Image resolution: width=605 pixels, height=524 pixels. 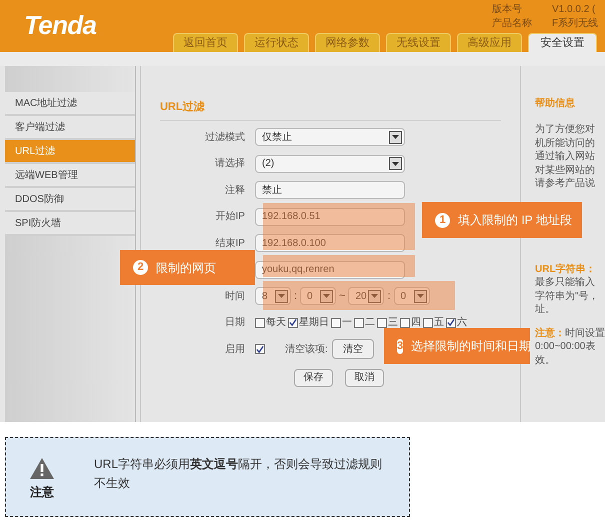 What do you see at coordinates (60, 25) in the screenshot?
I see `logo: Tenda` at bounding box center [60, 25].